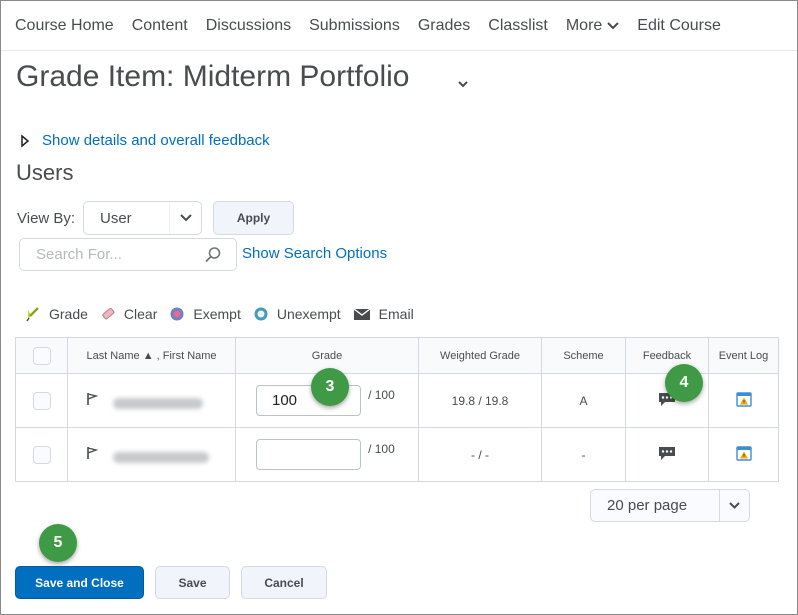  I want to click on feedback-comment-icon, so click(667, 453).